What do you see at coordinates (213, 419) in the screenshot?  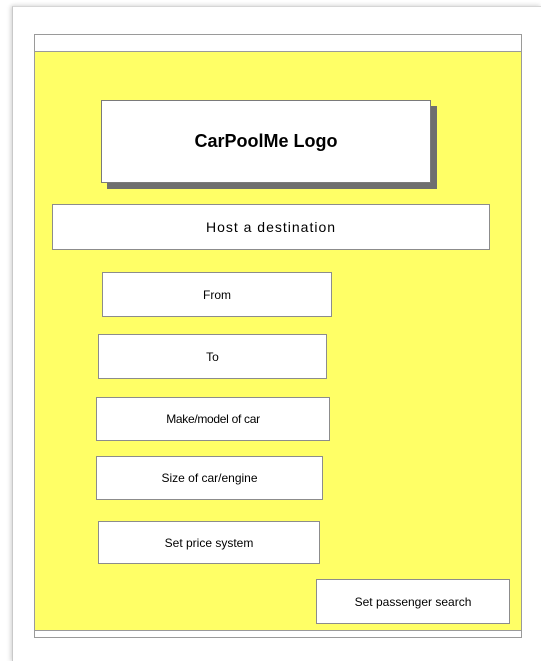 I see `make-model-field: Make/model of car` at bounding box center [213, 419].